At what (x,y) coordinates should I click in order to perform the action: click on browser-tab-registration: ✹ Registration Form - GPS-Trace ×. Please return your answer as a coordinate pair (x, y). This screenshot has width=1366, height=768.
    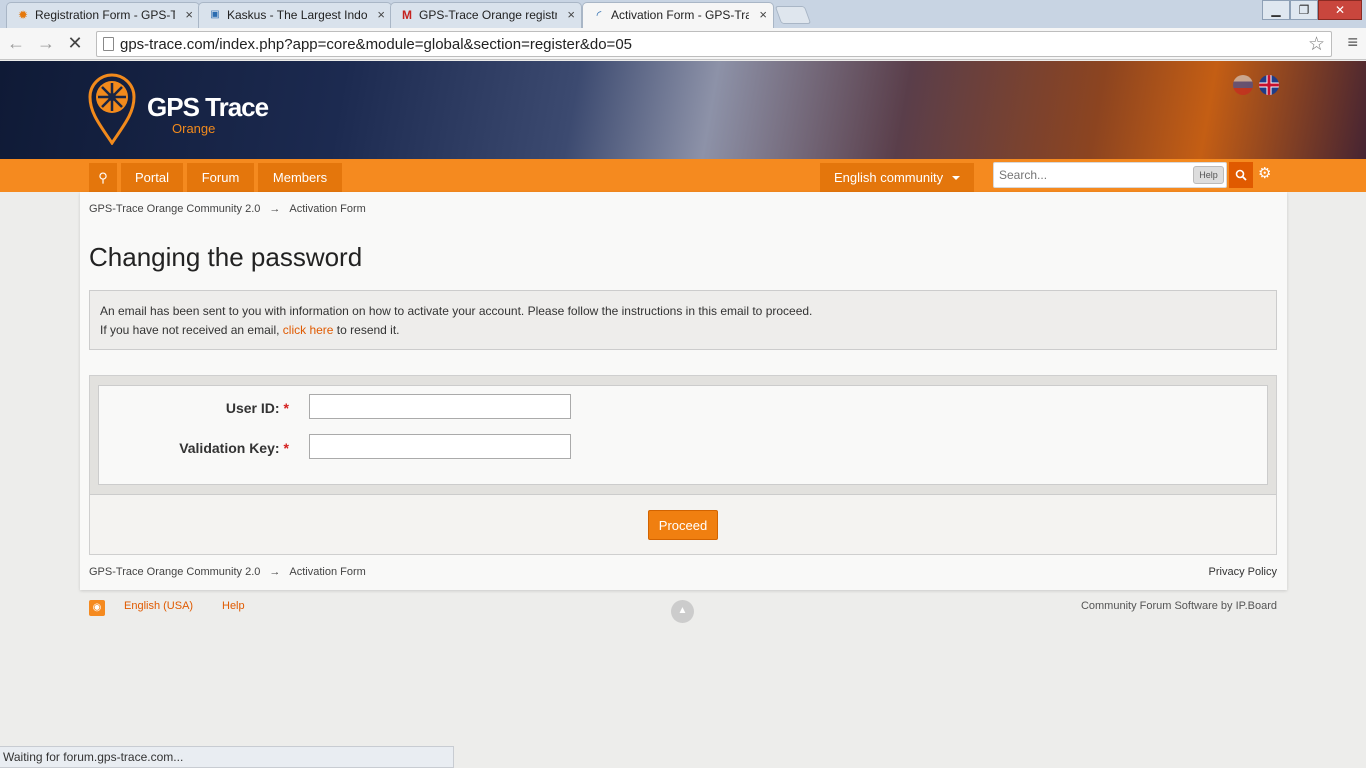
    Looking at the image, I should click on (103, 15).